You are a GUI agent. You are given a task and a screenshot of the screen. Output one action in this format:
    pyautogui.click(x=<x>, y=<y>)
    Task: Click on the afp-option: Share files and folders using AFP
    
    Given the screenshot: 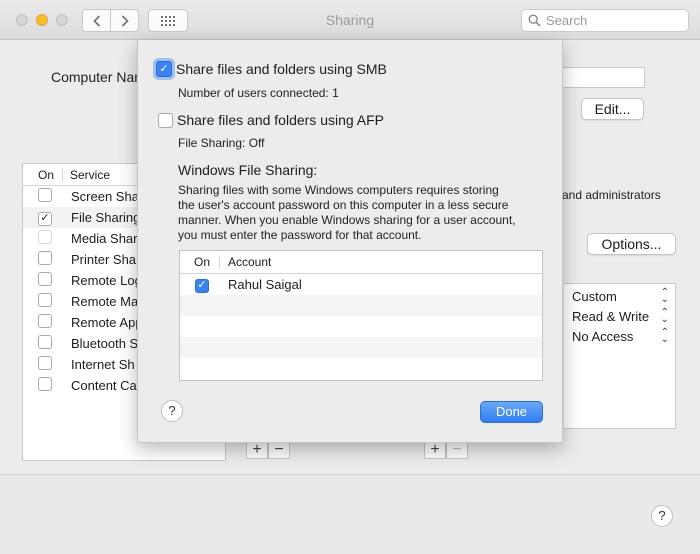 What is the action you would take?
    pyautogui.click(x=271, y=120)
    